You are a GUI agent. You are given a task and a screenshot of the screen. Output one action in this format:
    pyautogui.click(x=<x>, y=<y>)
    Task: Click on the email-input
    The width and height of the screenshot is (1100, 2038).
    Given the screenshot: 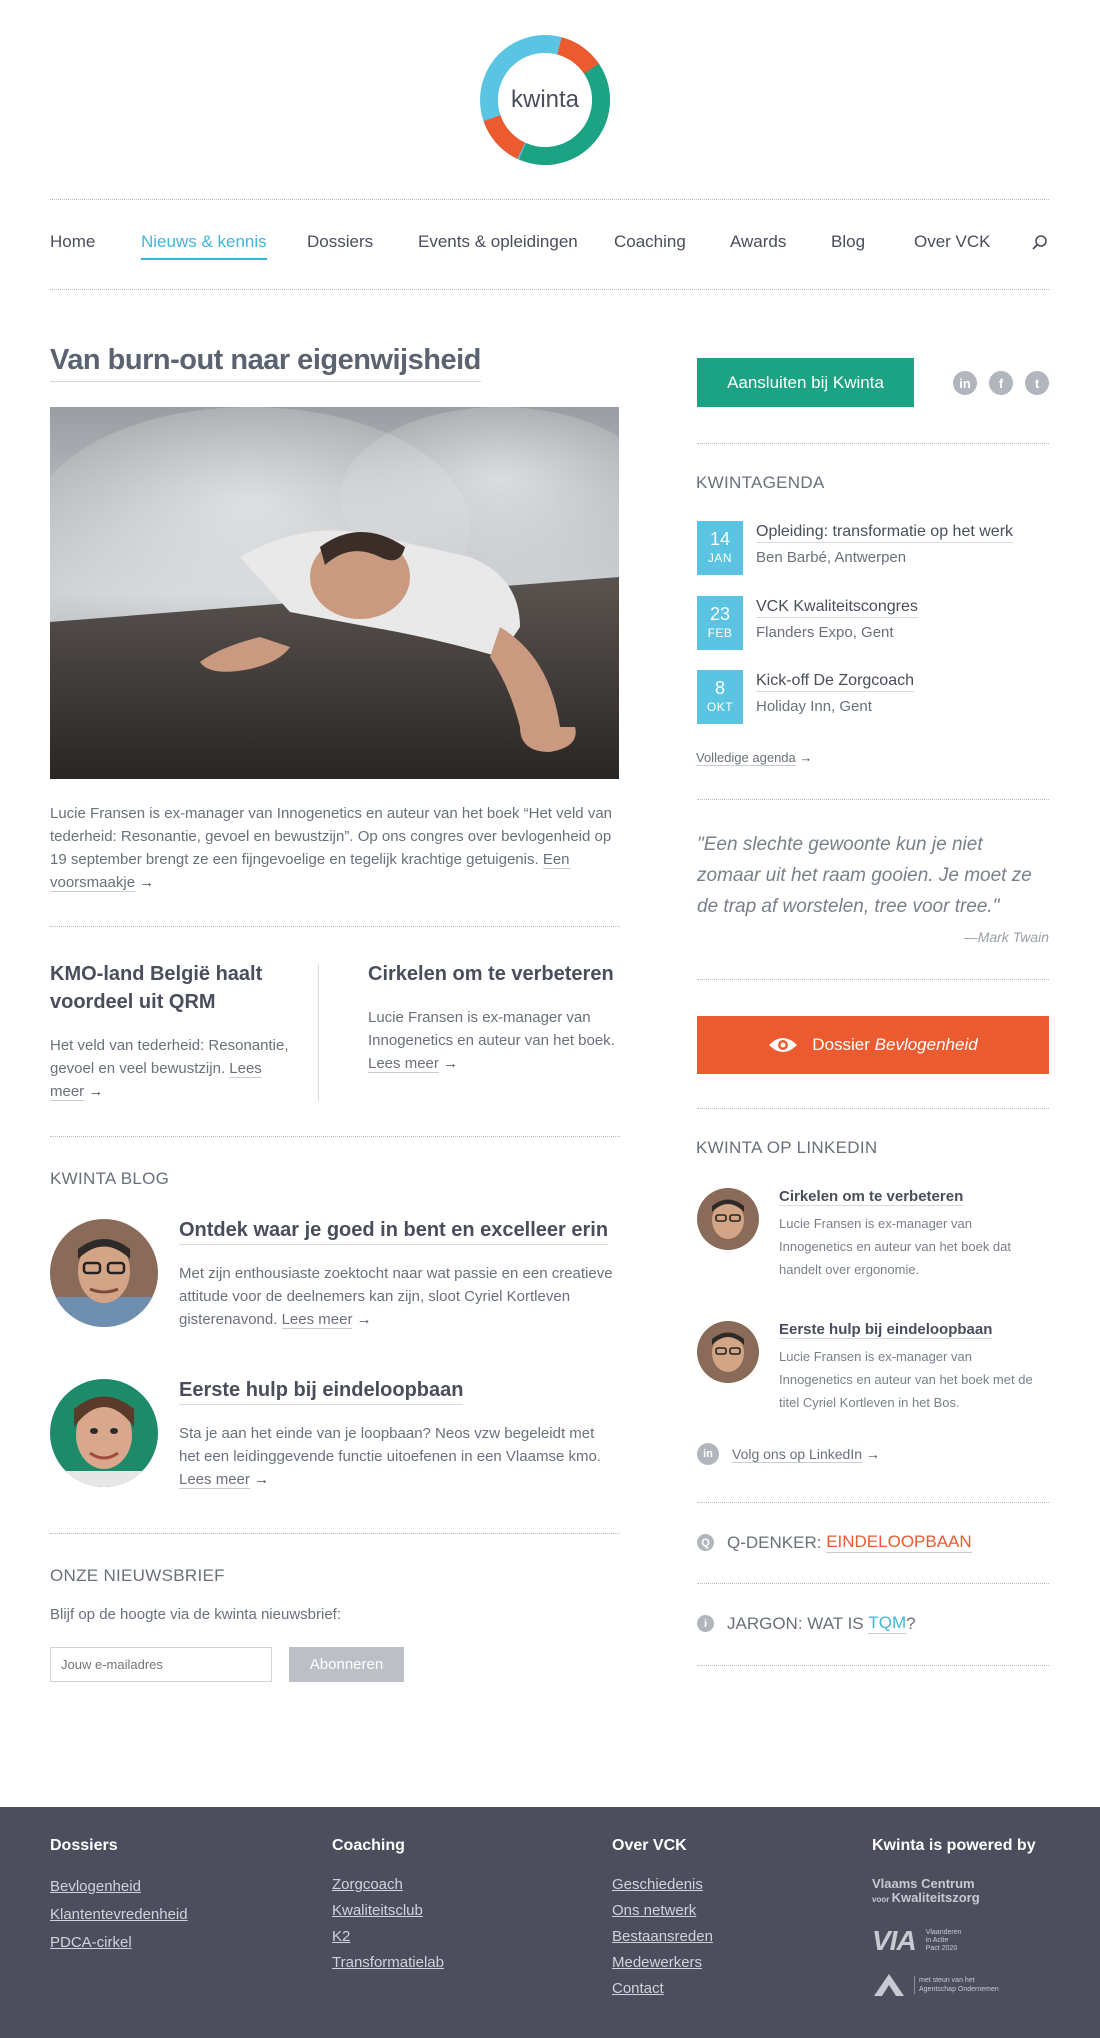 What is the action you would take?
    pyautogui.click(x=161, y=1664)
    